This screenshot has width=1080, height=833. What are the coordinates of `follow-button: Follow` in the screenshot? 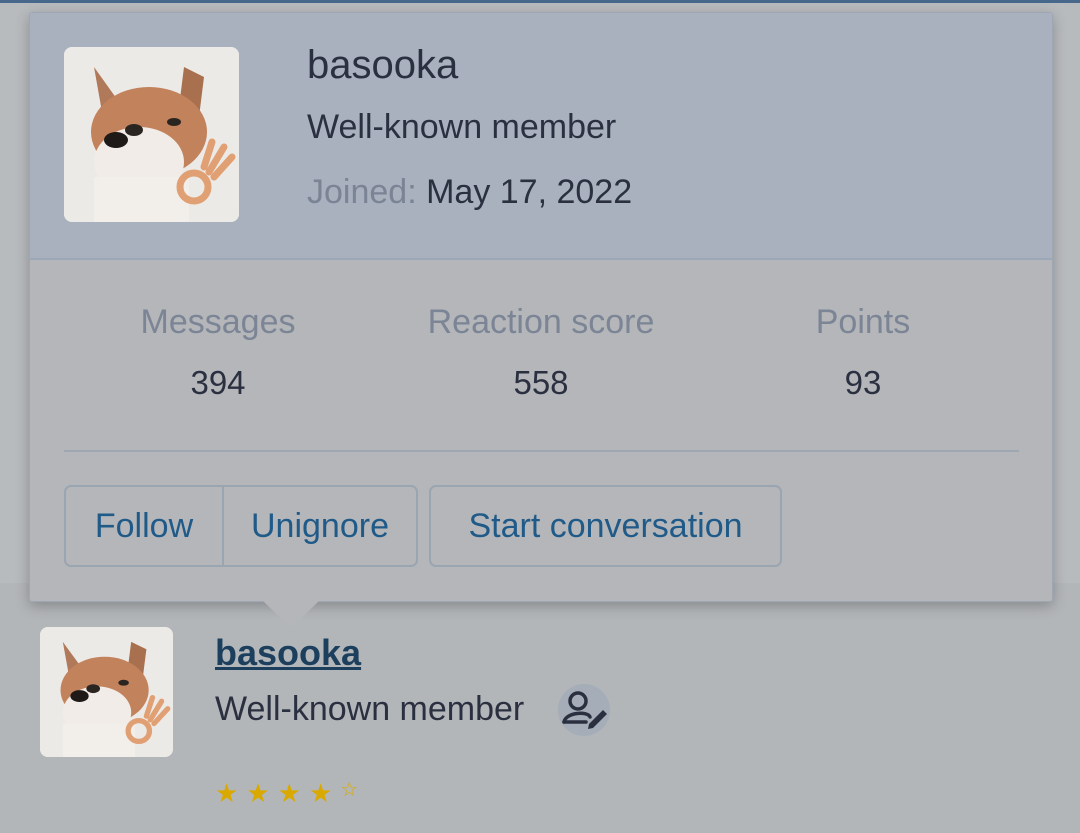 It's located at (145, 526).